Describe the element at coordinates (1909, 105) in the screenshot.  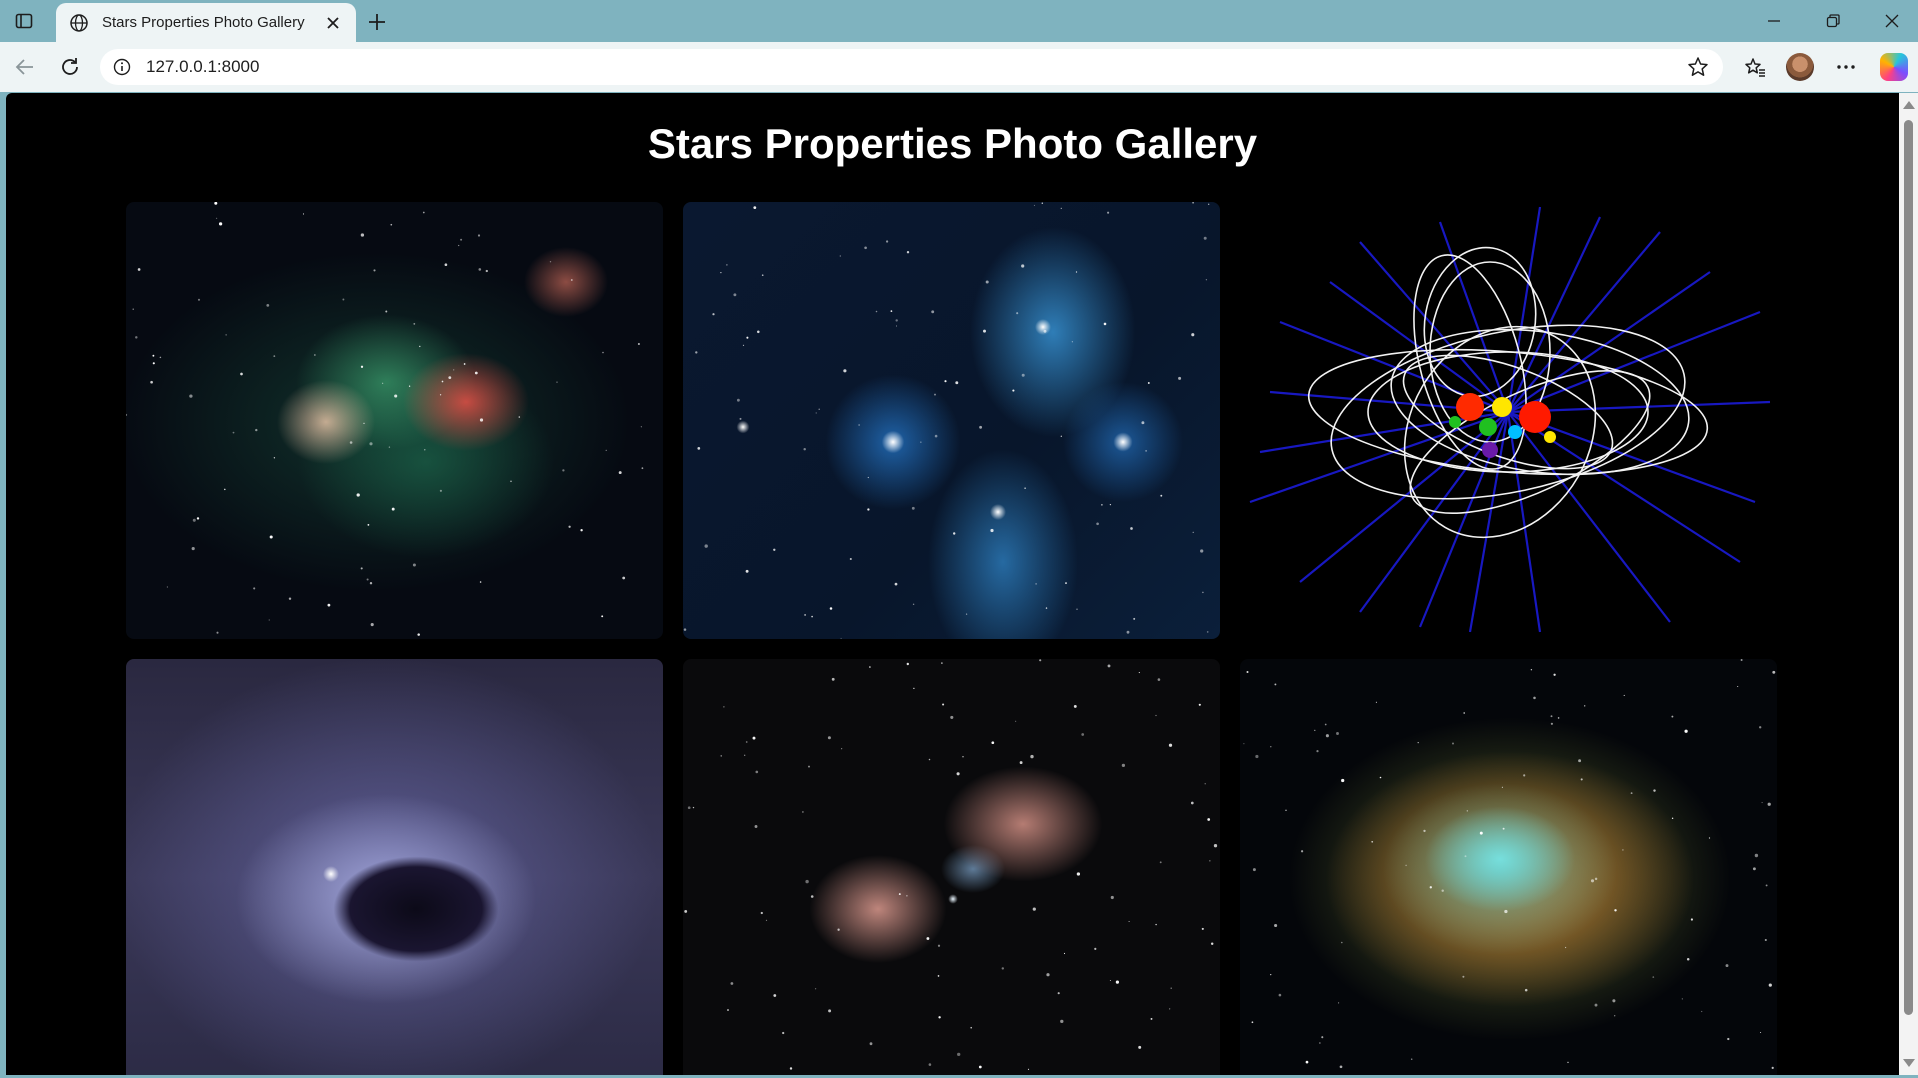
I see `scroll-up-arrow-icon` at that location.